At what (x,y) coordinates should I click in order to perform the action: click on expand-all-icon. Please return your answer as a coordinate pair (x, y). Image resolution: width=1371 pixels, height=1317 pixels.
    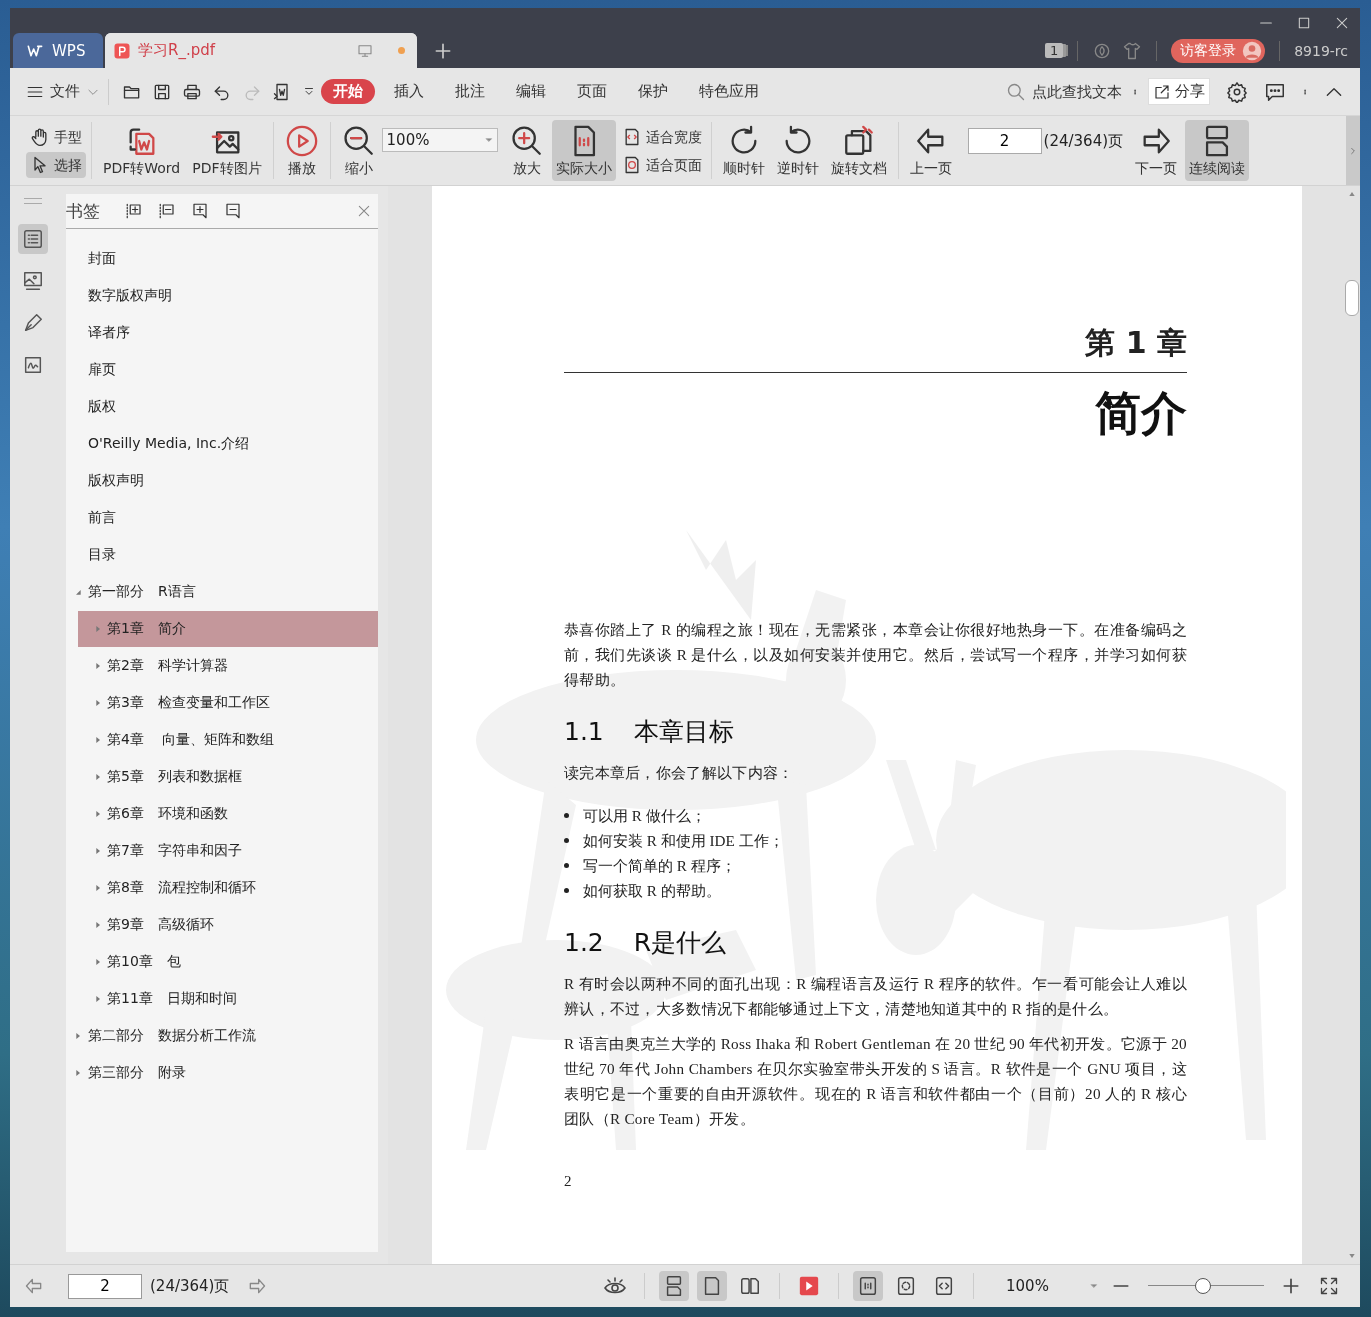
    Looking at the image, I should click on (134, 211).